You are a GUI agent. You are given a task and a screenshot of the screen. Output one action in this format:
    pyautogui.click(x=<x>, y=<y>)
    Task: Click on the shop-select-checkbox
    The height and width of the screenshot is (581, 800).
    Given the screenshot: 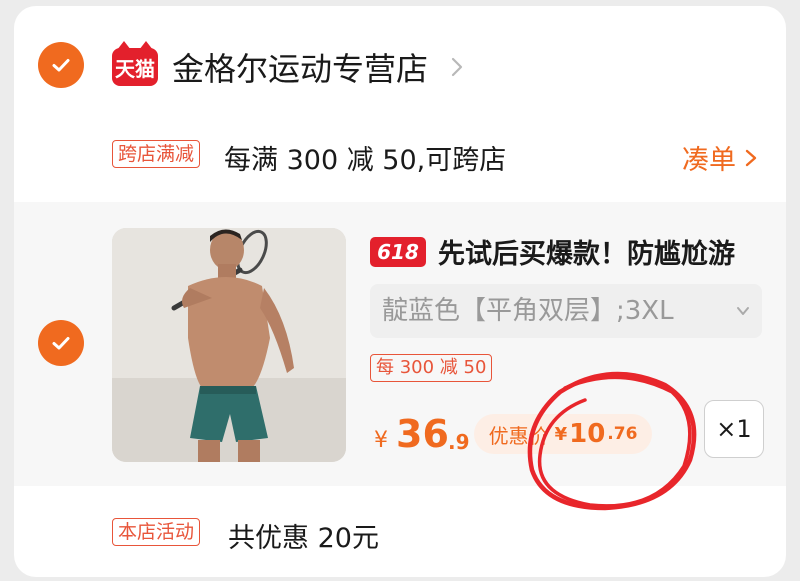 What is the action you would take?
    pyautogui.click(x=61, y=65)
    